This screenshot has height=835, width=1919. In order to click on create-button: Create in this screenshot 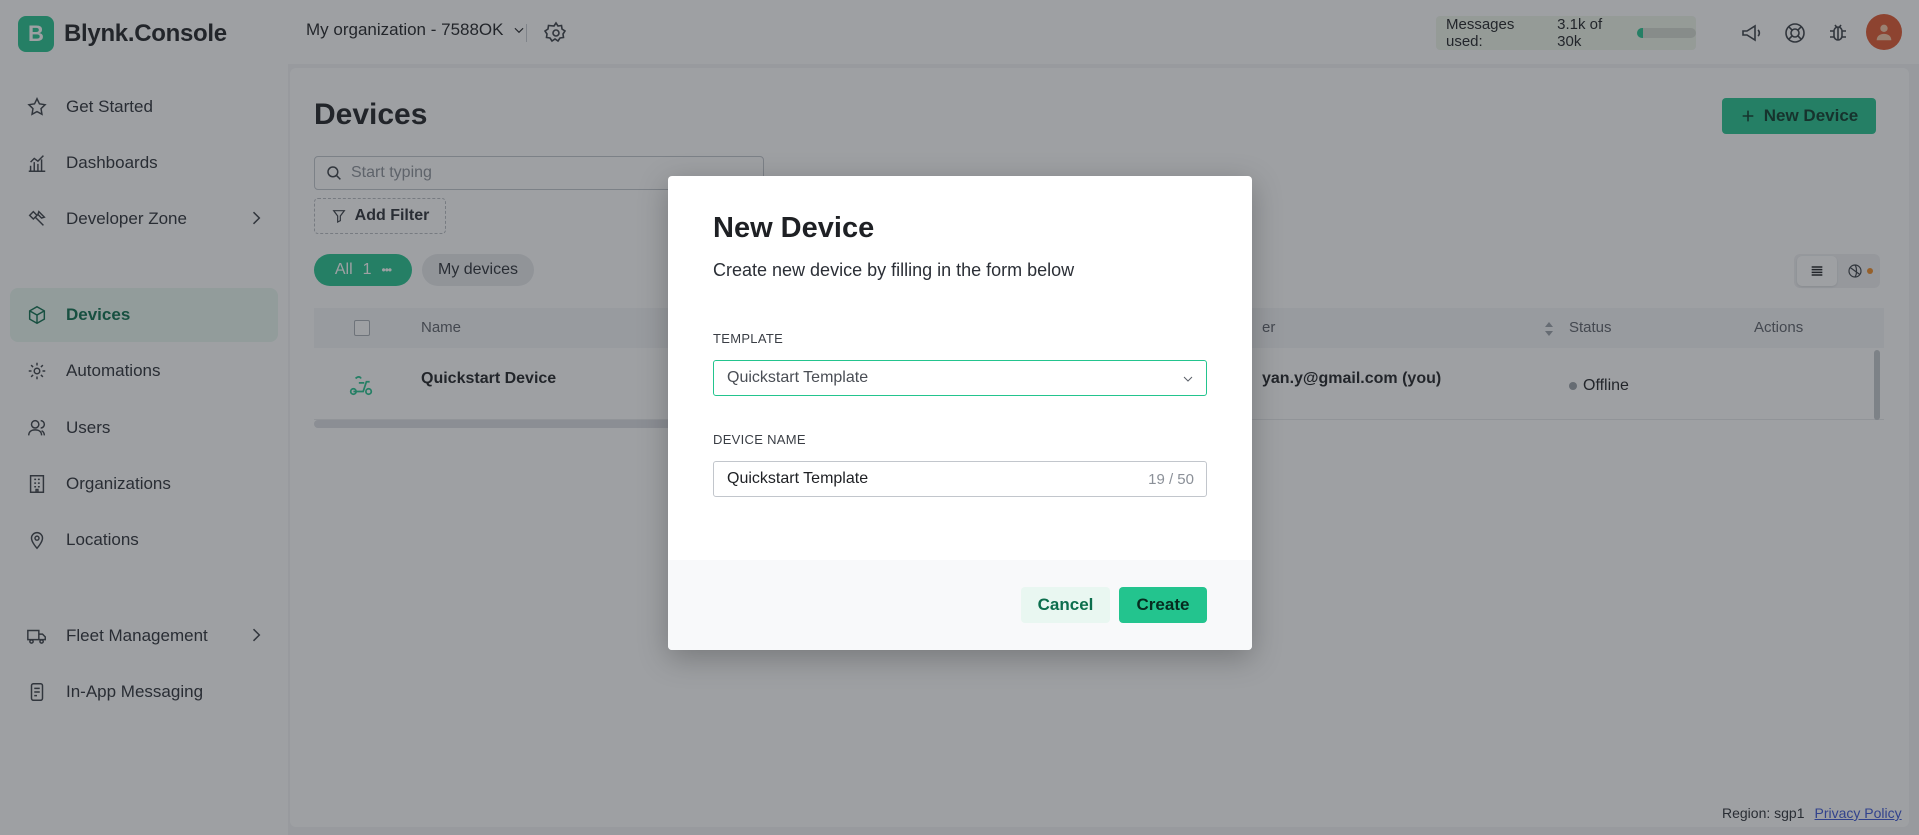, I will do `click(1163, 605)`.